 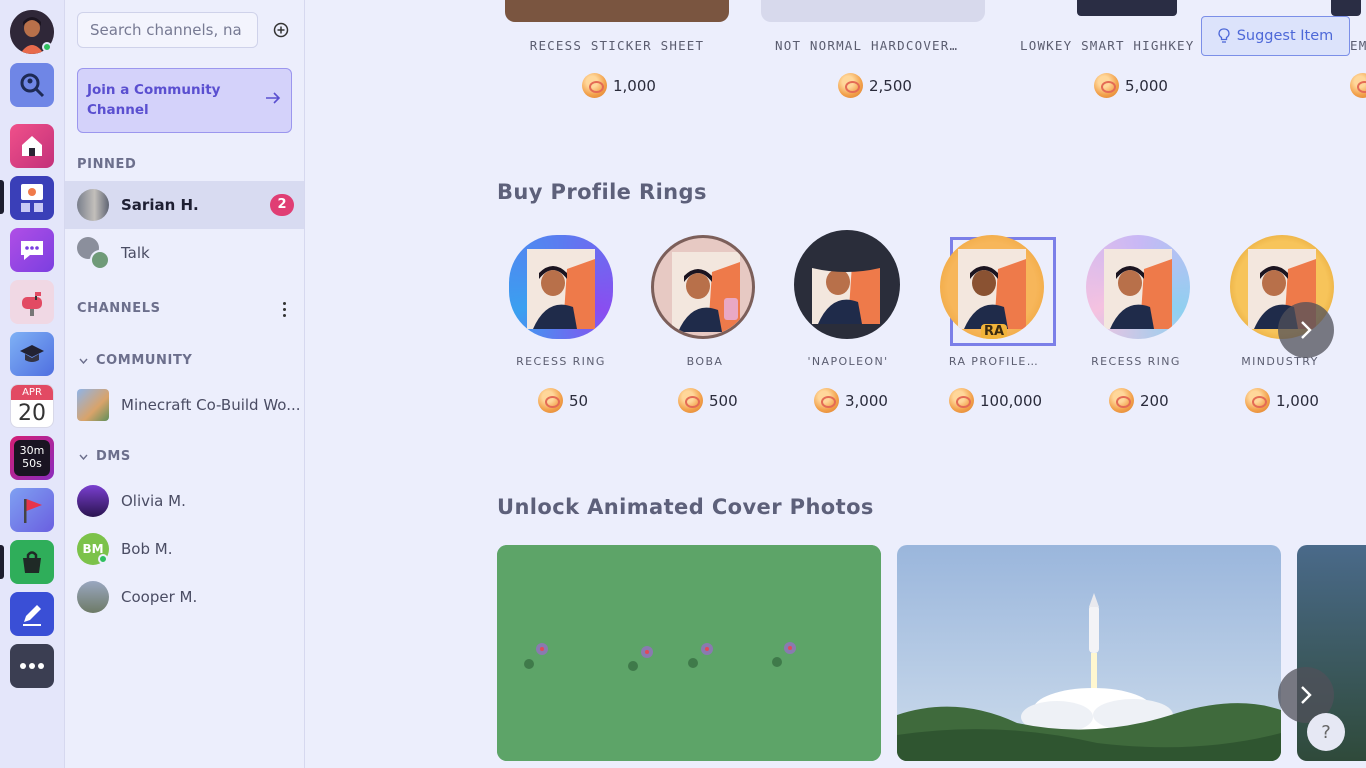 What do you see at coordinates (147, 549) in the screenshot?
I see `dm-item-label: Bob M.` at bounding box center [147, 549].